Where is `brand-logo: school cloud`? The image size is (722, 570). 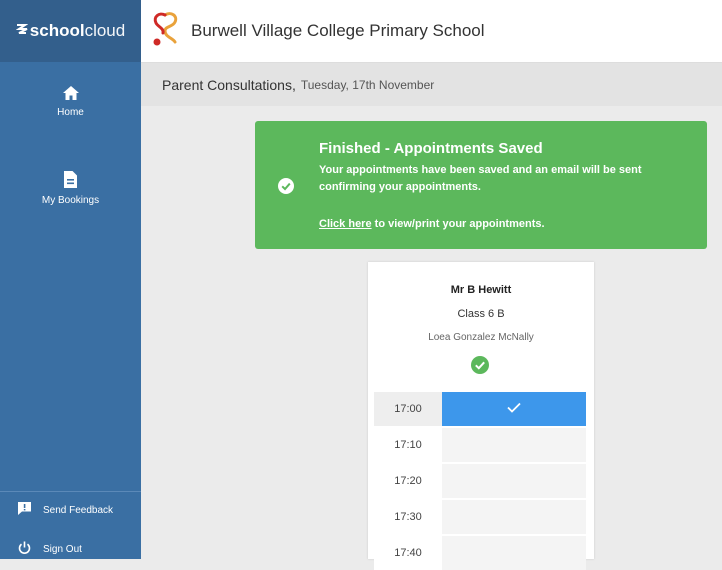
brand-logo: school cloud is located at coordinates (70, 31).